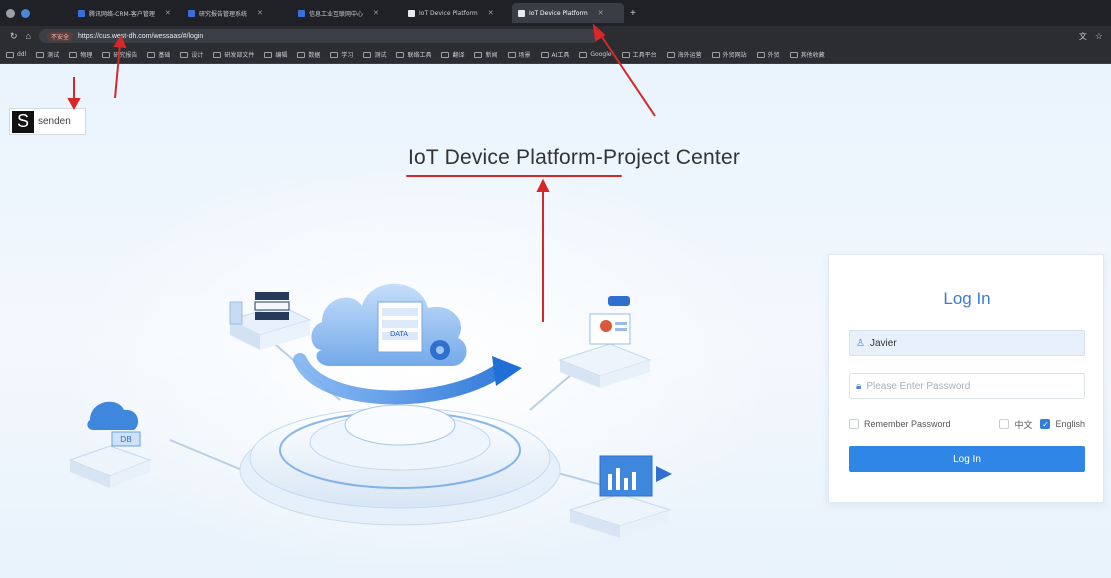 The height and width of the screenshot is (578, 1111). I want to click on title-underline-annotation, so click(514, 176).